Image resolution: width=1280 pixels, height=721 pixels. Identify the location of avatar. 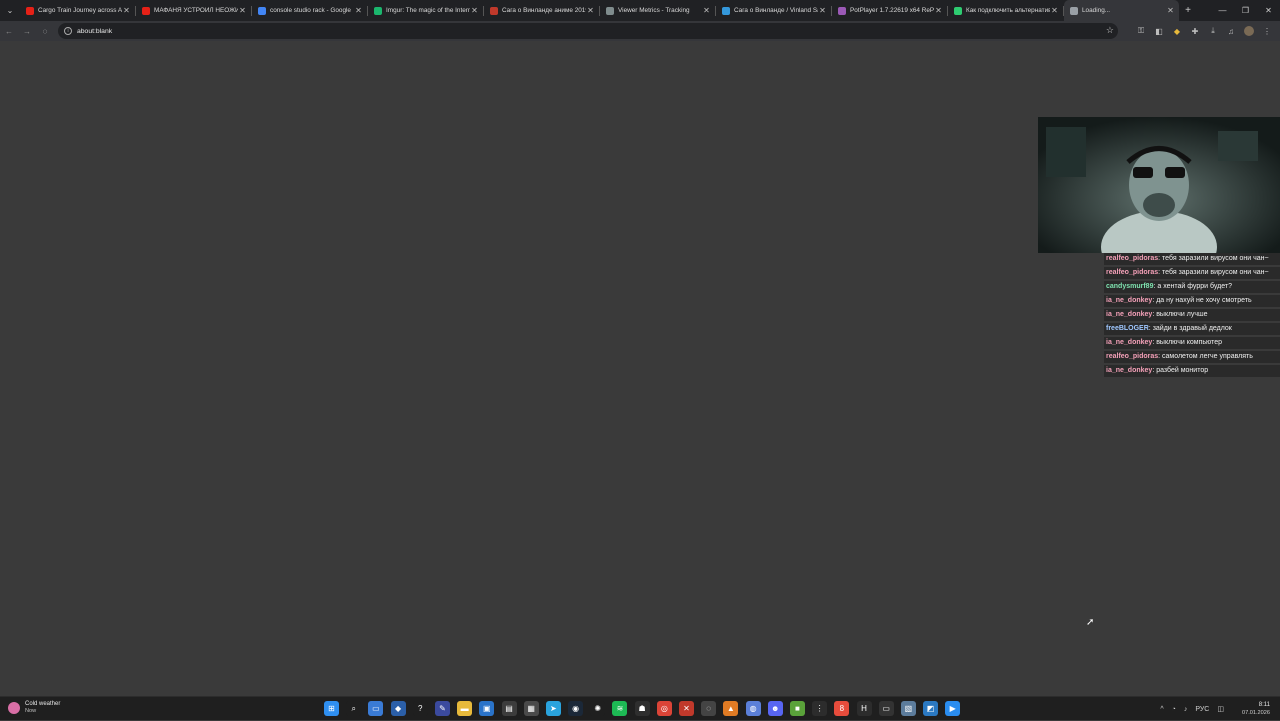
(1249, 31).